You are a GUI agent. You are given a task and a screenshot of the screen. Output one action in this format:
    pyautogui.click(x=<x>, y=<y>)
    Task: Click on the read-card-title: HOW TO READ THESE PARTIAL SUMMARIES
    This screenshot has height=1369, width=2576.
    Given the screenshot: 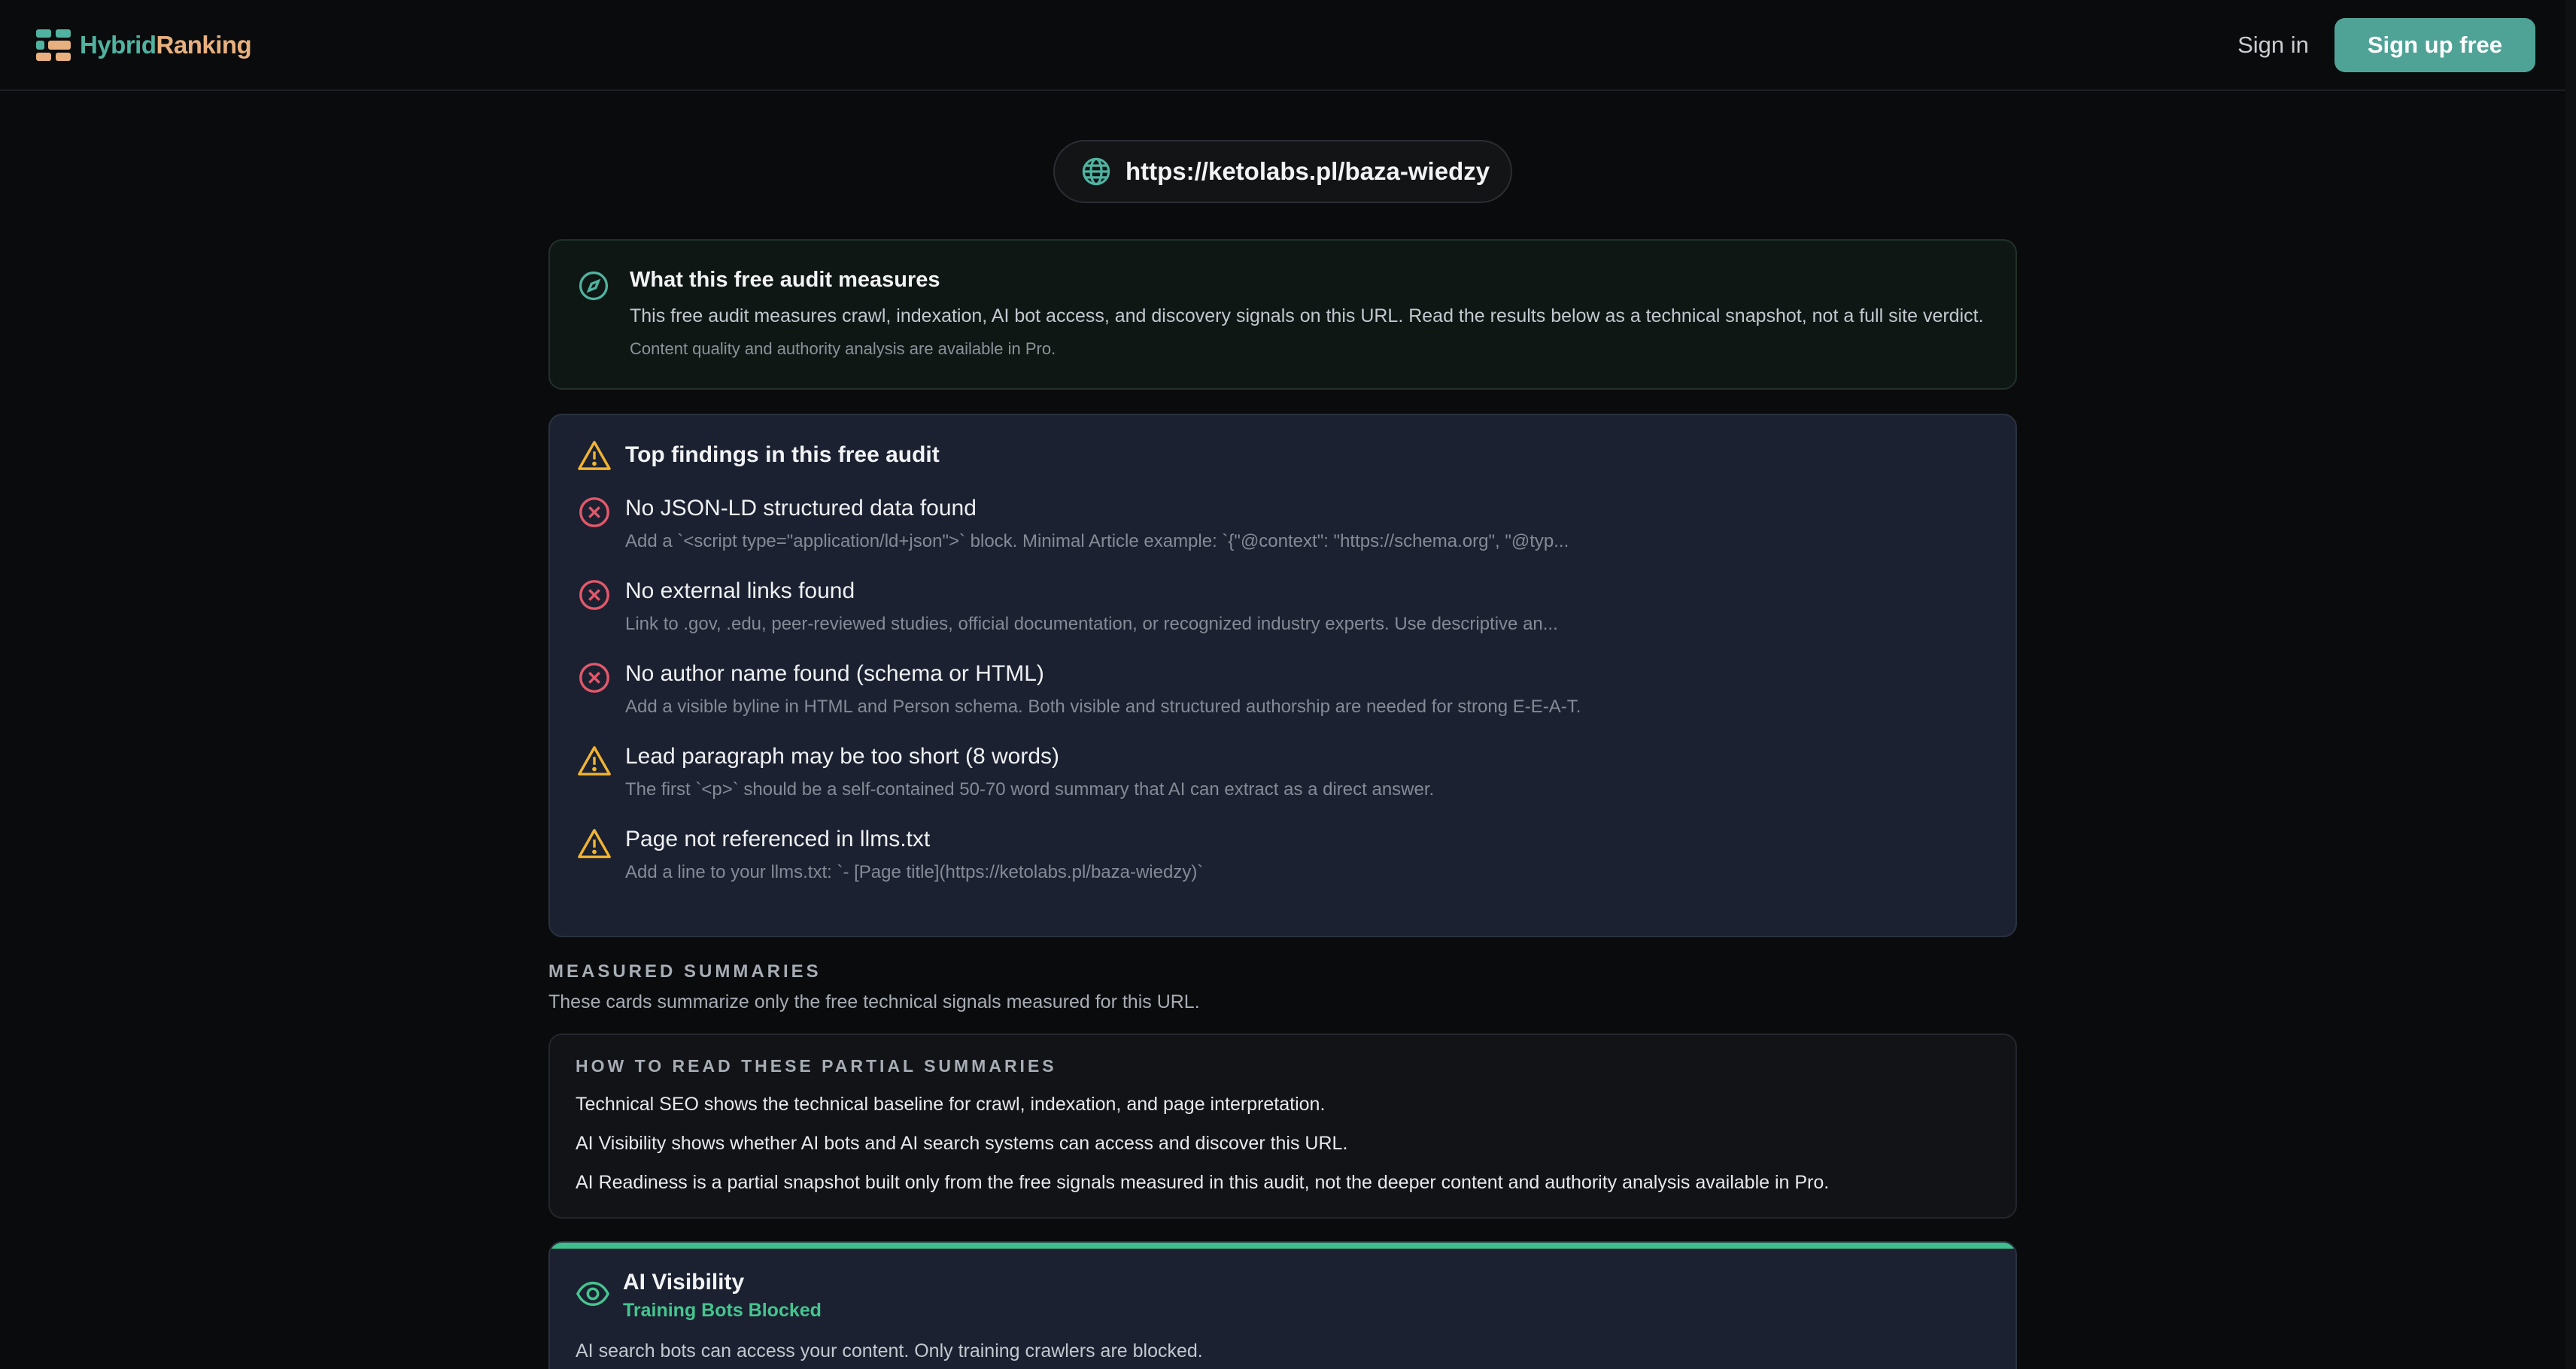 What is the action you would take?
    pyautogui.click(x=817, y=1066)
    